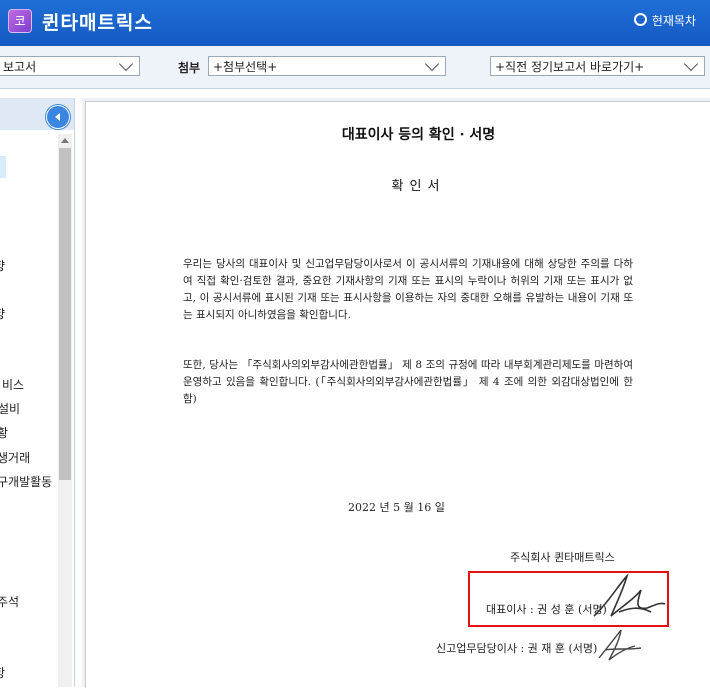 The width and height of the screenshot is (710, 688). I want to click on document-date: 2022 년 5 월 16 일, so click(396, 507).